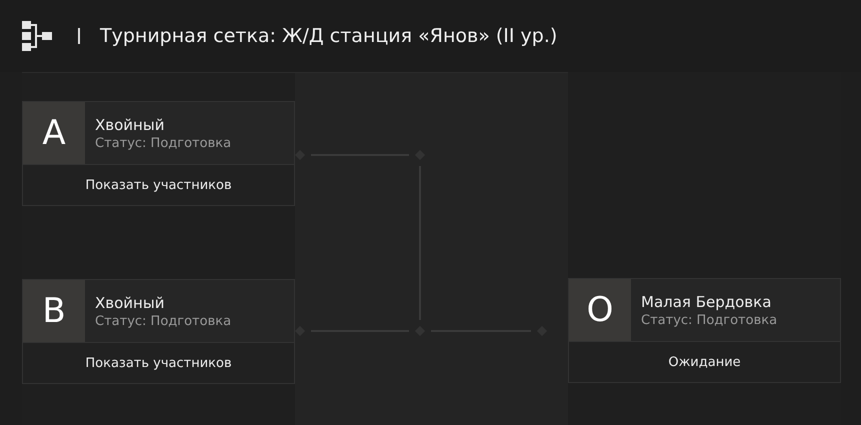  Describe the element at coordinates (329, 36) in the screenshot. I see `page-title: Турнирная сетка: Ж/Д станция «Янов» (II ур.)` at that location.